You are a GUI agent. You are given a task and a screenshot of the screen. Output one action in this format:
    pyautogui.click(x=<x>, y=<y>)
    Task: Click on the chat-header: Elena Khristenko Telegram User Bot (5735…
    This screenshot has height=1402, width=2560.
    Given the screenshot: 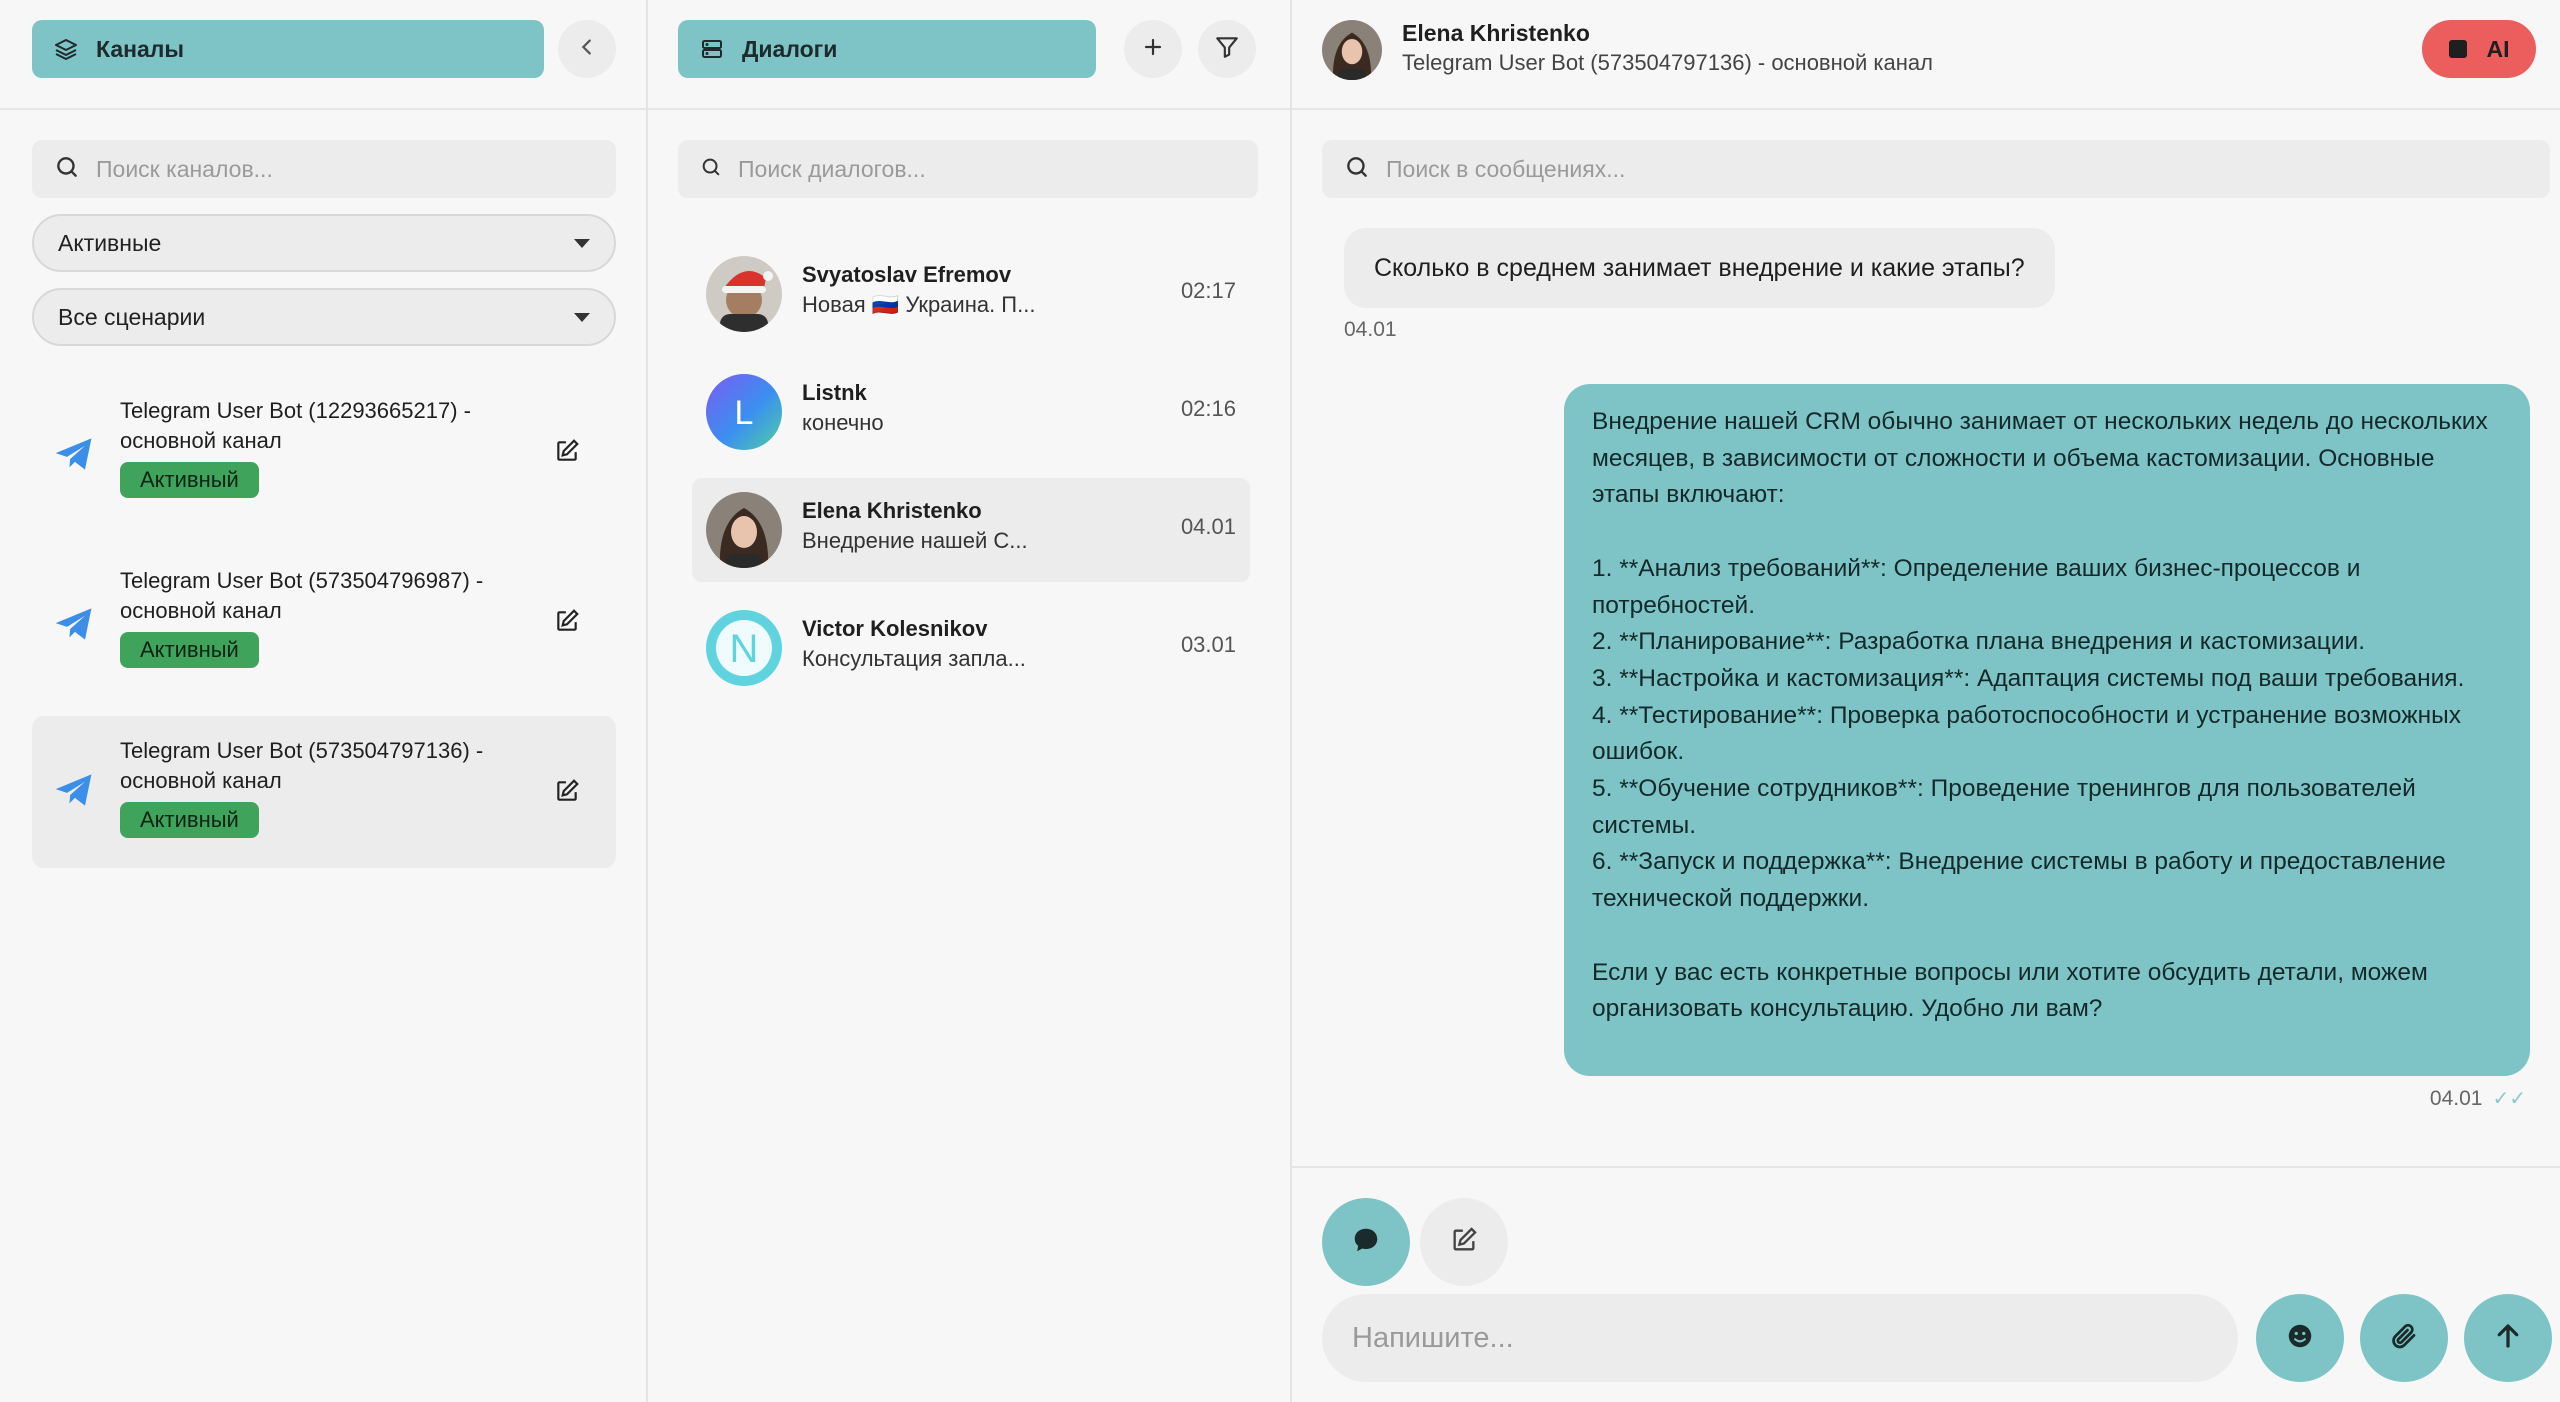 What is the action you would take?
    pyautogui.click(x=1926, y=55)
    